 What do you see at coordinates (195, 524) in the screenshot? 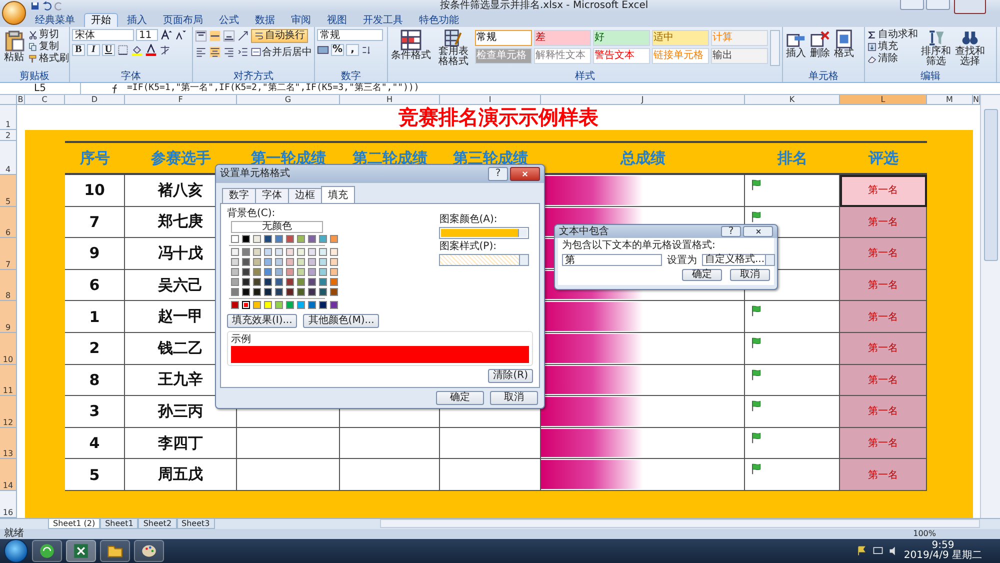
I see `sheet-tab: Sheet3` at bounding box center [195, 524].